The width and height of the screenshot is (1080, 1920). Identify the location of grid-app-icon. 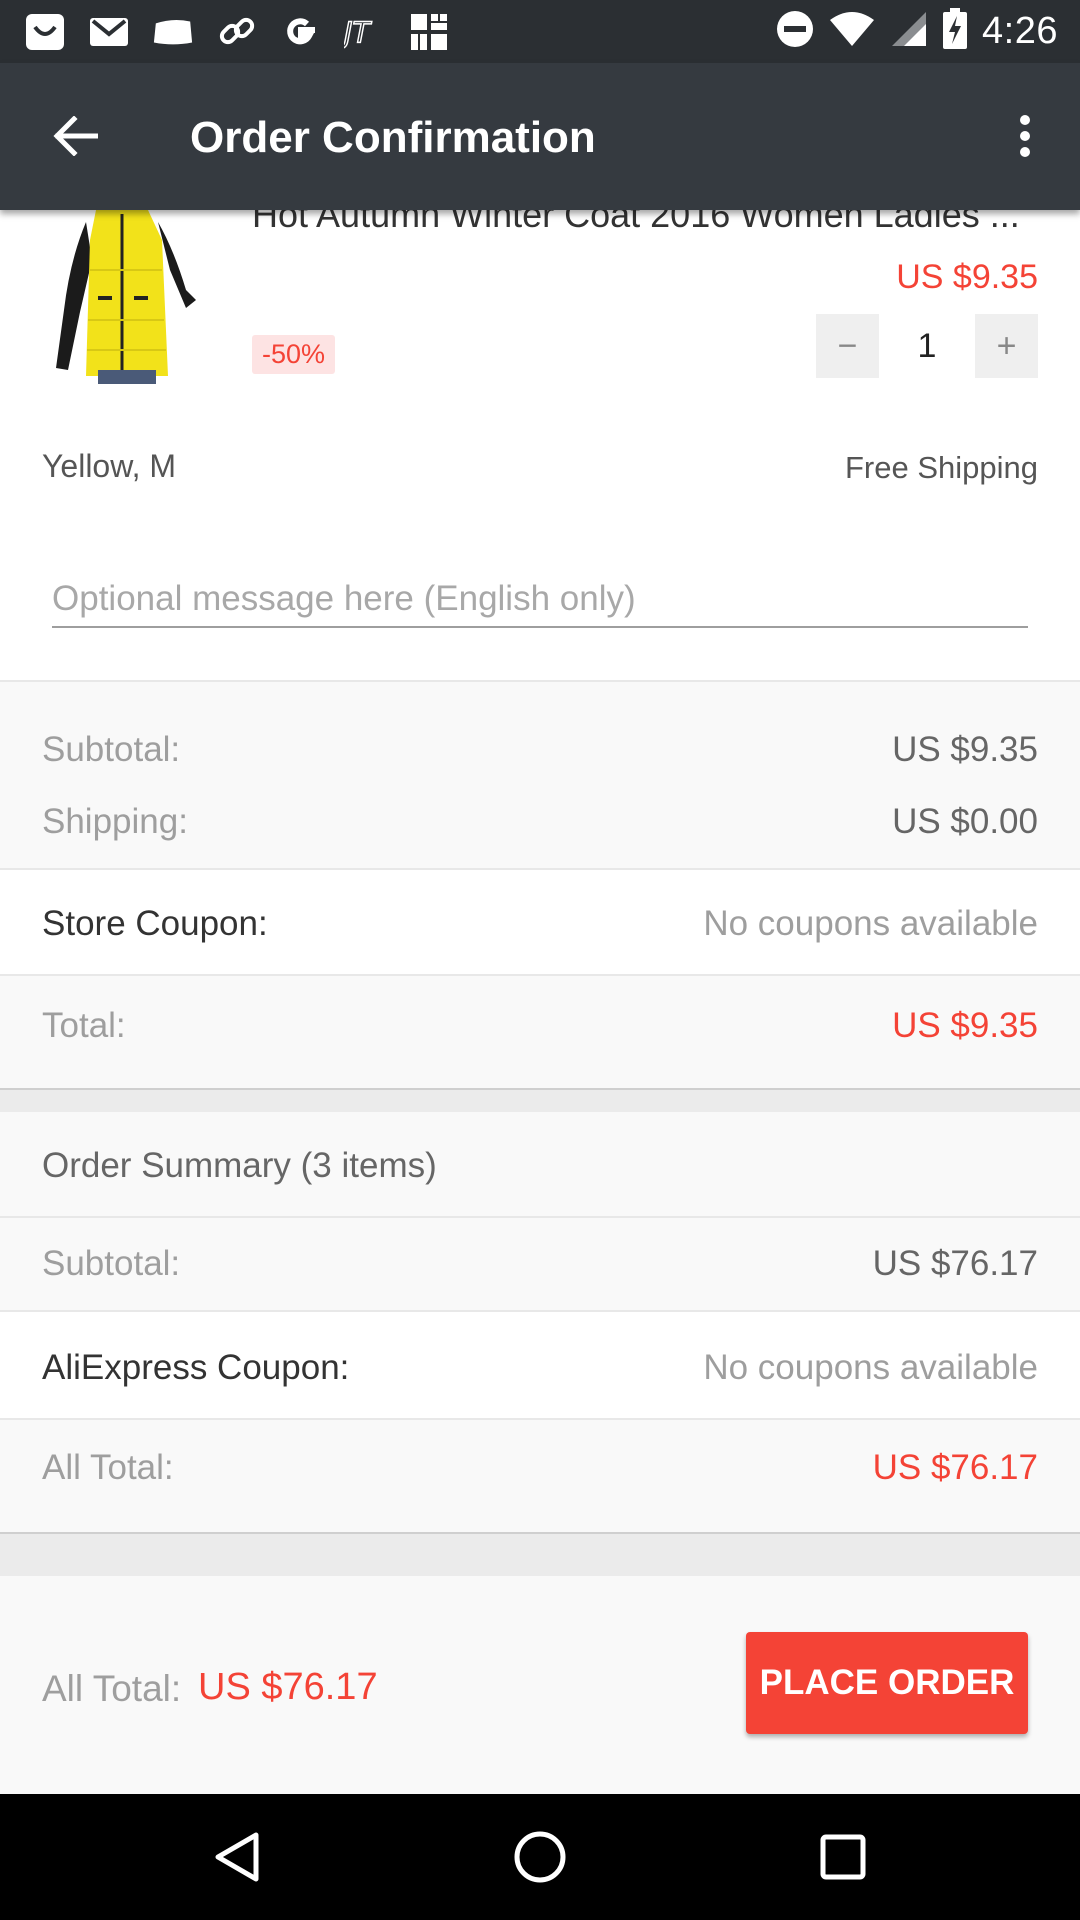
(429, 32).